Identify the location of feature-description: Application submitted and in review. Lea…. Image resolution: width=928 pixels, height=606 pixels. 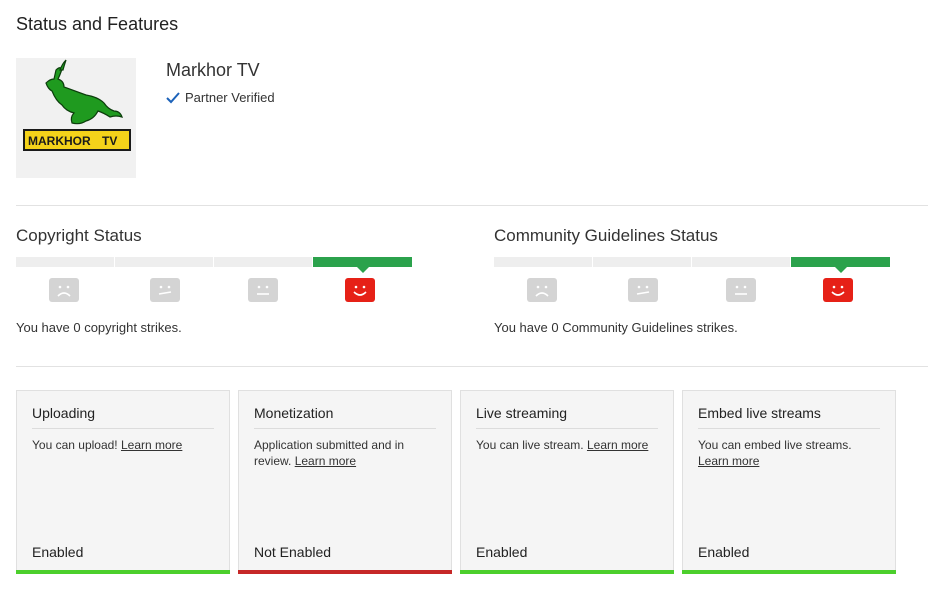
(346, 453).